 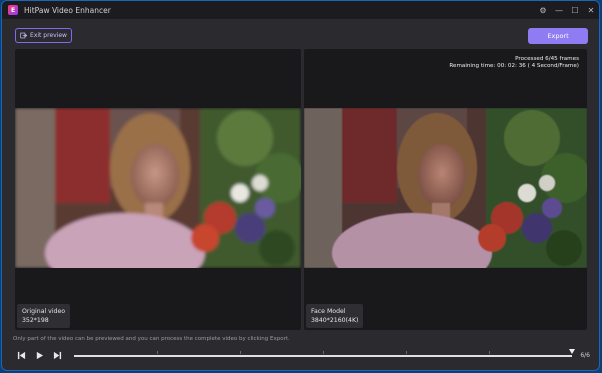 I want to click on maximize-button: ☐, so click(x=575, y=10).